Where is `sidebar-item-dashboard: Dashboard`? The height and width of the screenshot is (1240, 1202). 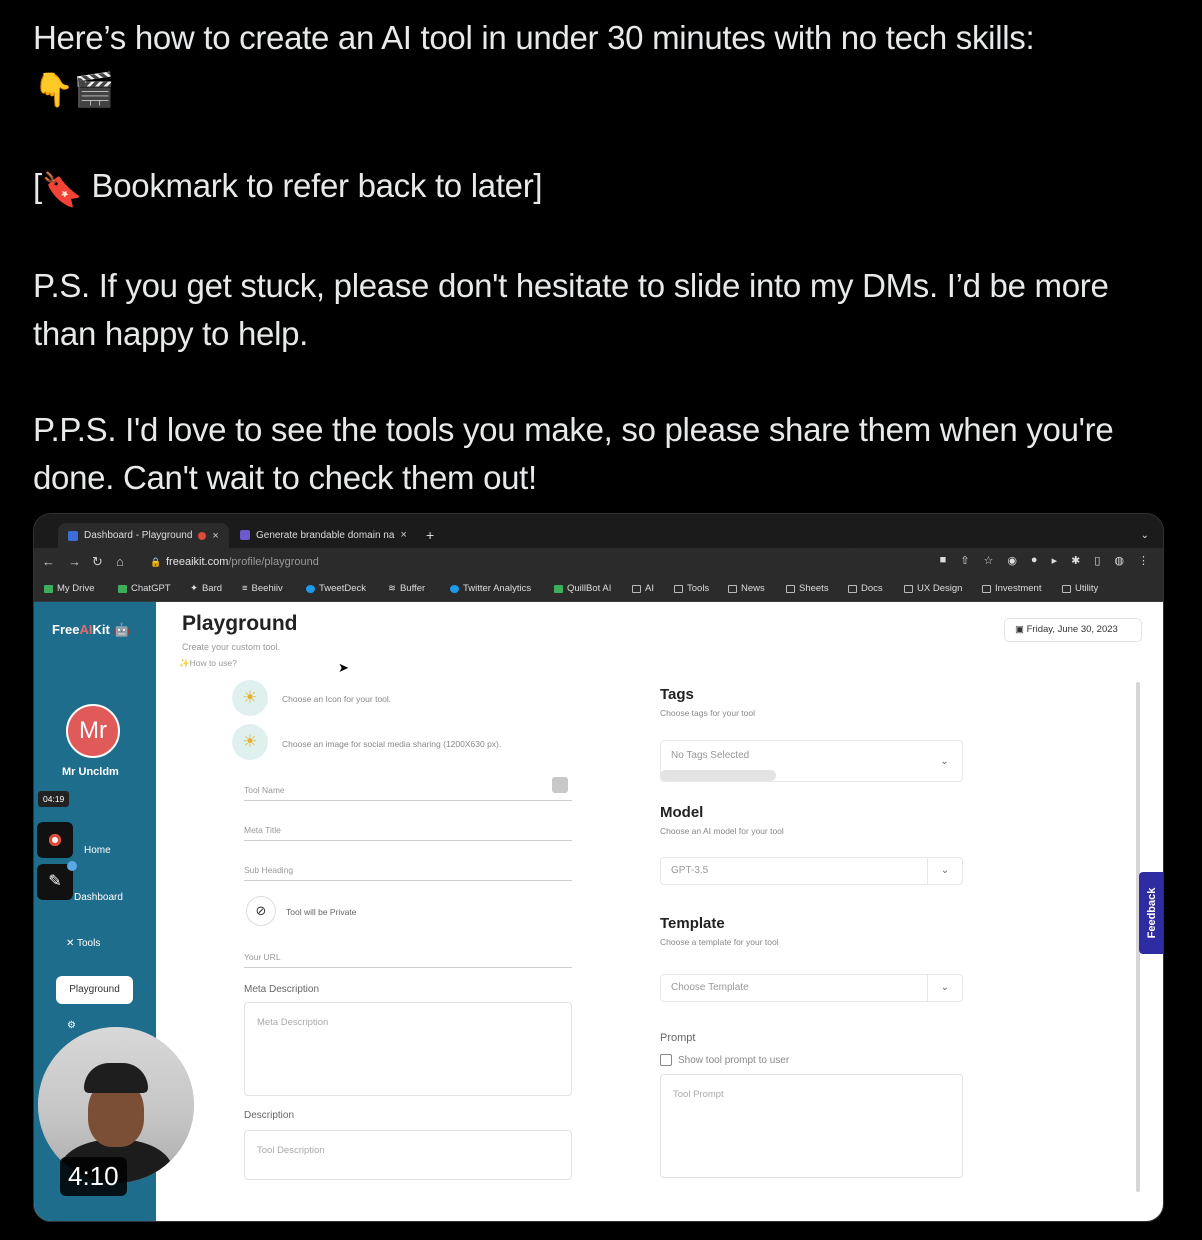
sidebar-item-dashboard: Dashboard is located at coordinates (98, 897).